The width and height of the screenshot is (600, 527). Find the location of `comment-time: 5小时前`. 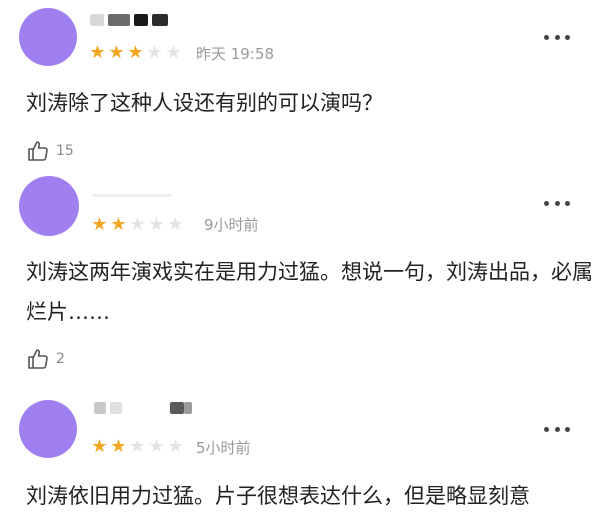

comment-time: 5小时前 is located at coordinates (223, 448).